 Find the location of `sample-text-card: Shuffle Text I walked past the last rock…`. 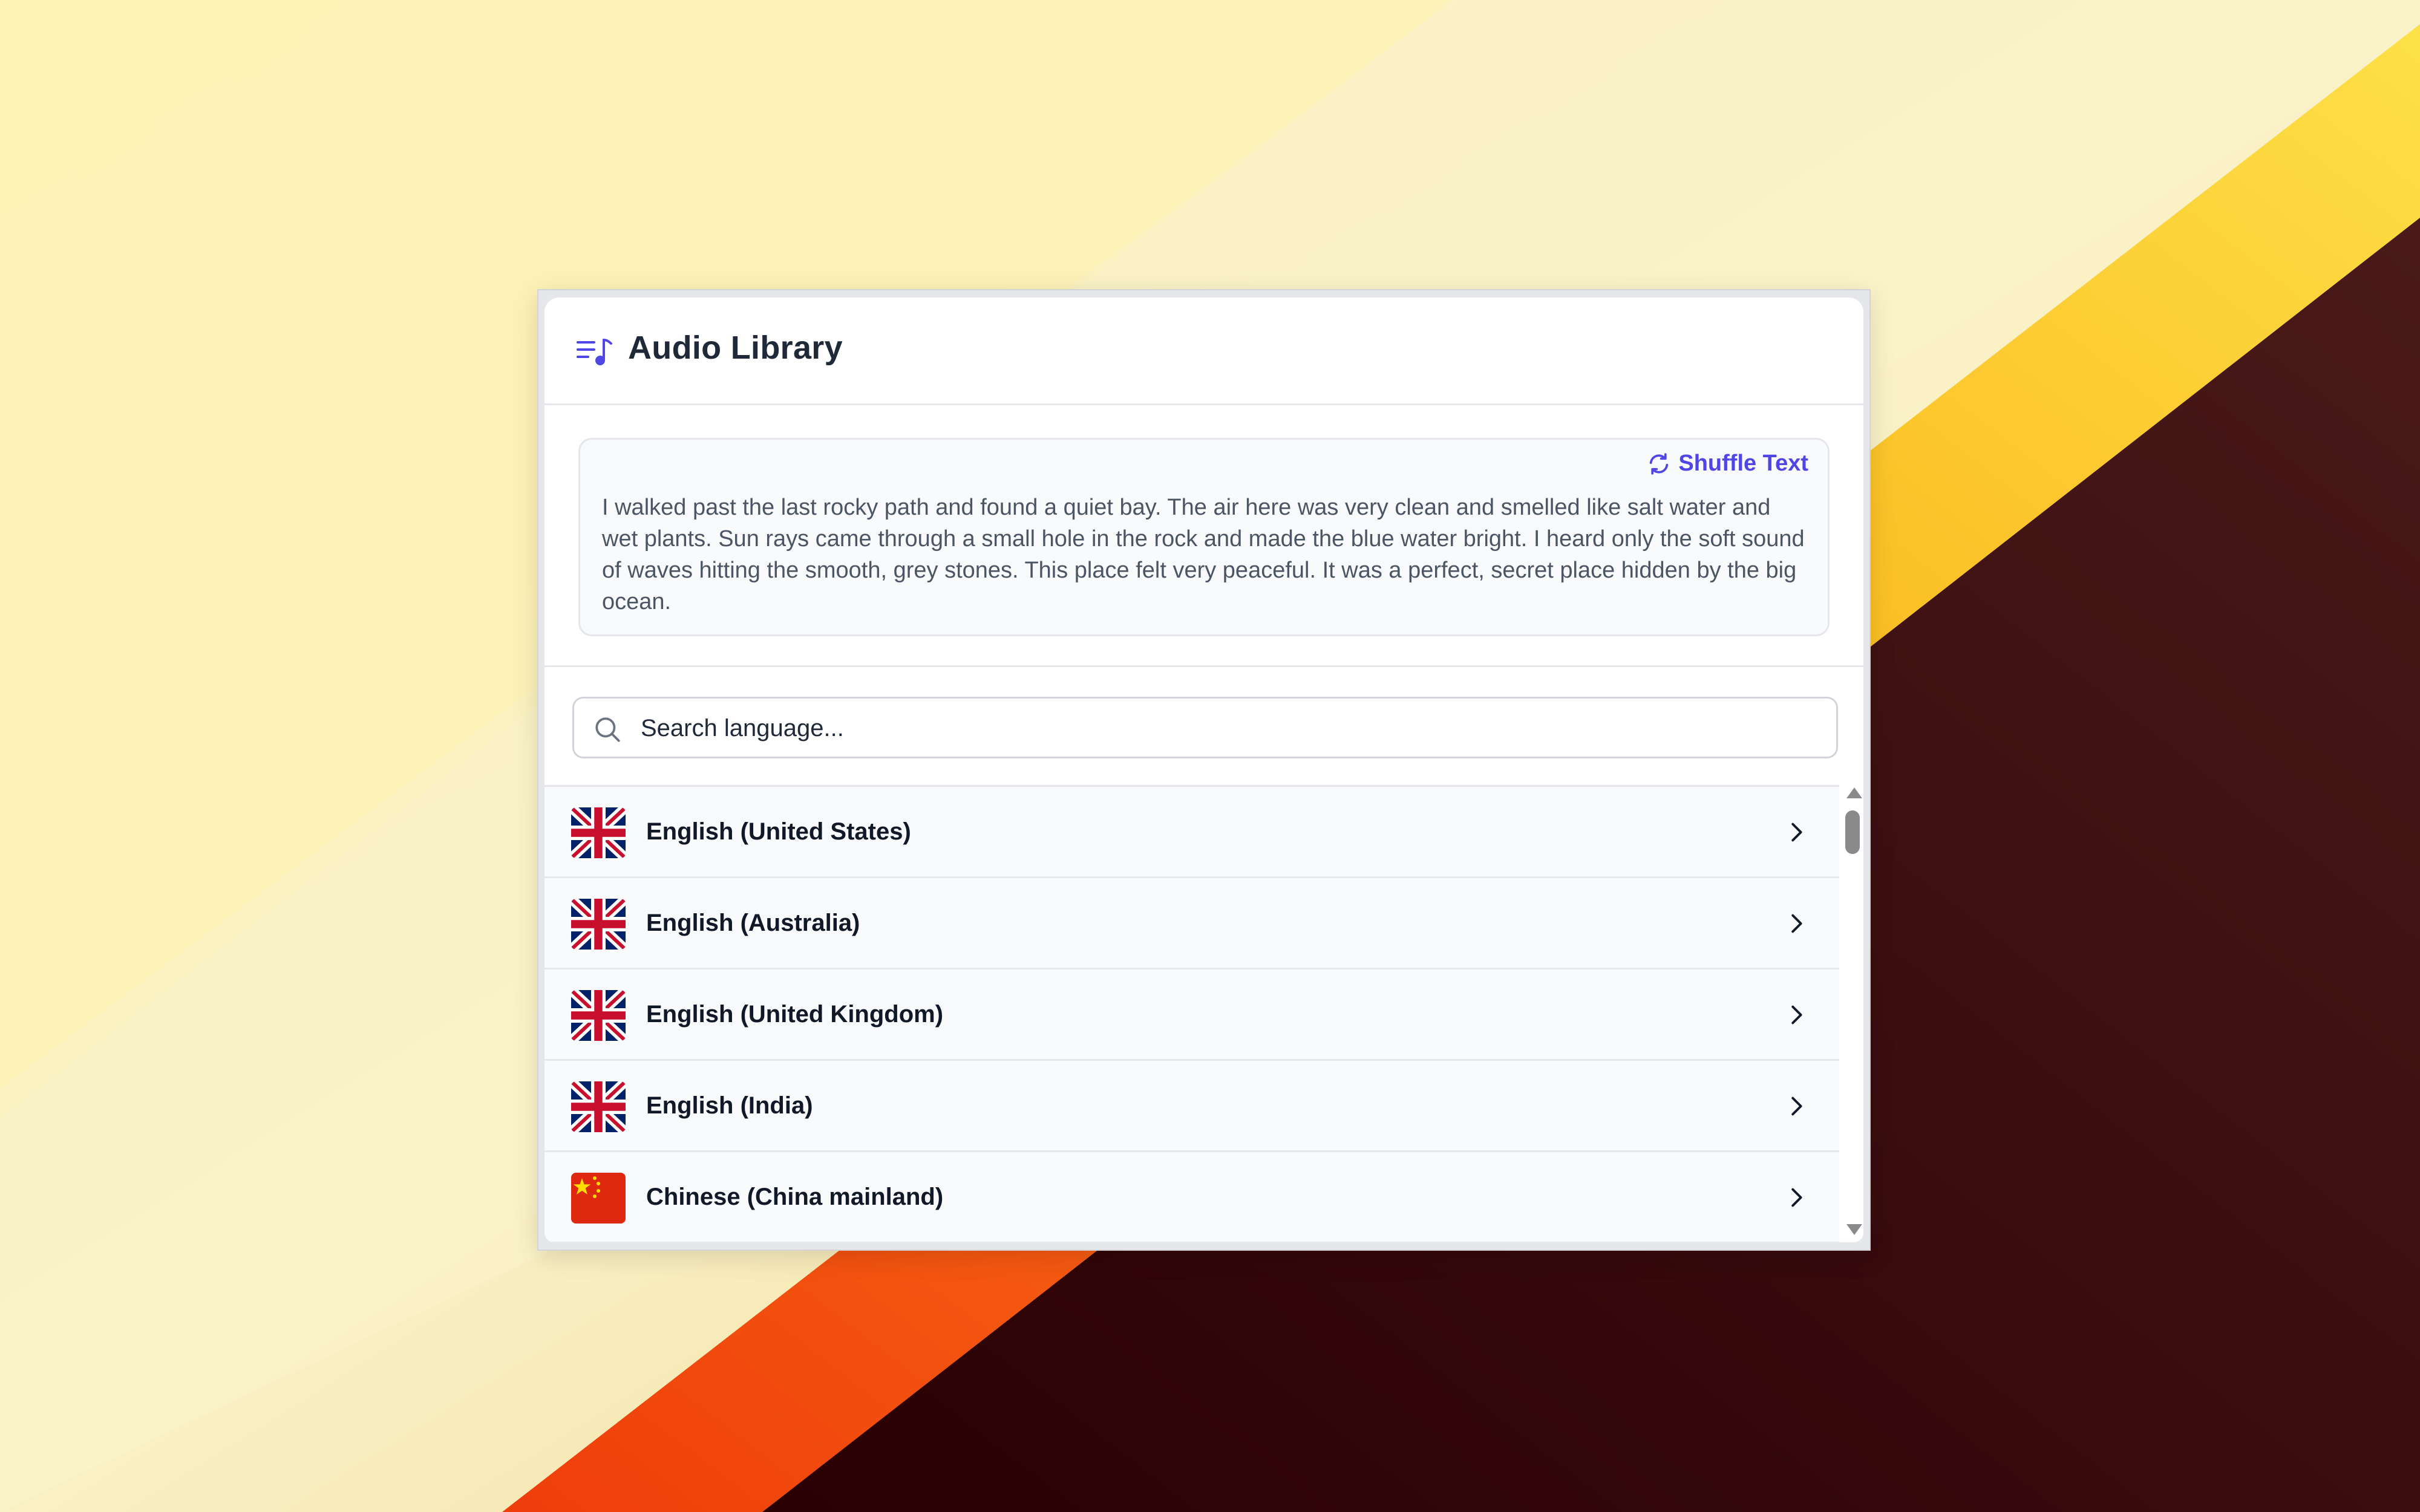

sample-text-card: Shuffle Text I walked past the last rock… is located at coordinates (1204, 537).